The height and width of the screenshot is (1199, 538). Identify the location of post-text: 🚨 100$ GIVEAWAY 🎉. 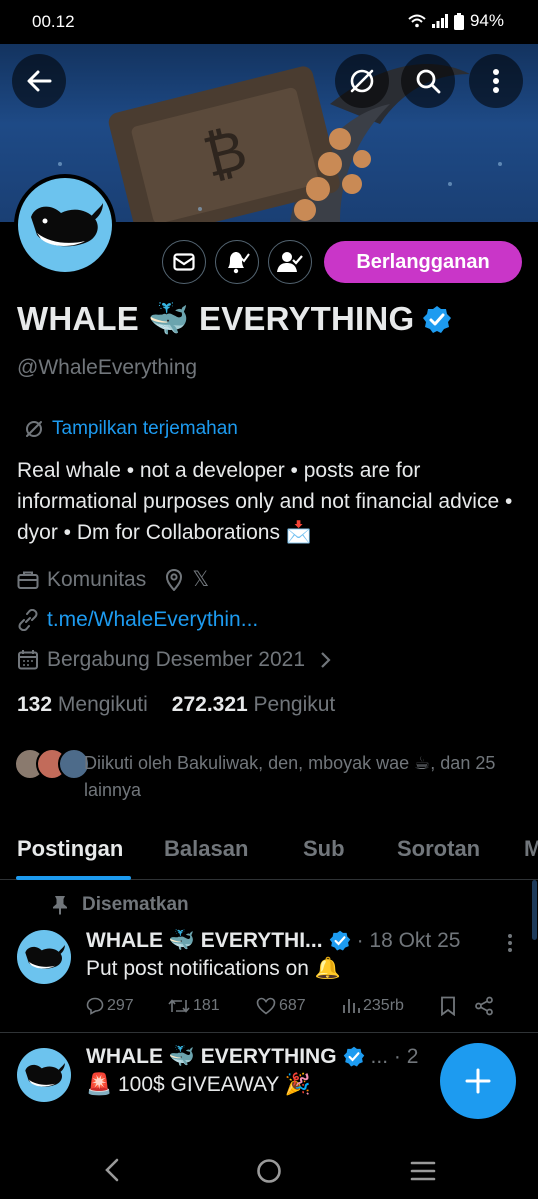
(199, 1084).